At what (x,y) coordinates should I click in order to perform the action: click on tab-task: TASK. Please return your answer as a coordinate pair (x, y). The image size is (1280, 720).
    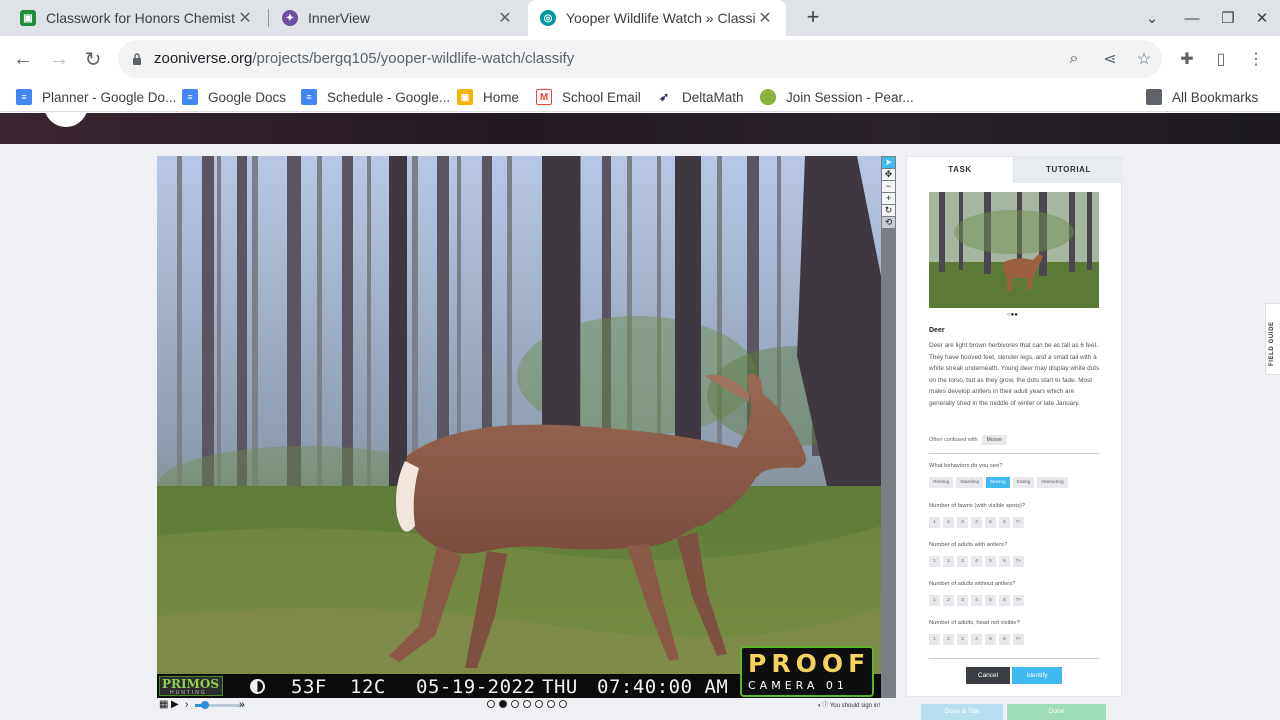
    Looking at the image, I should click on (960, 170).